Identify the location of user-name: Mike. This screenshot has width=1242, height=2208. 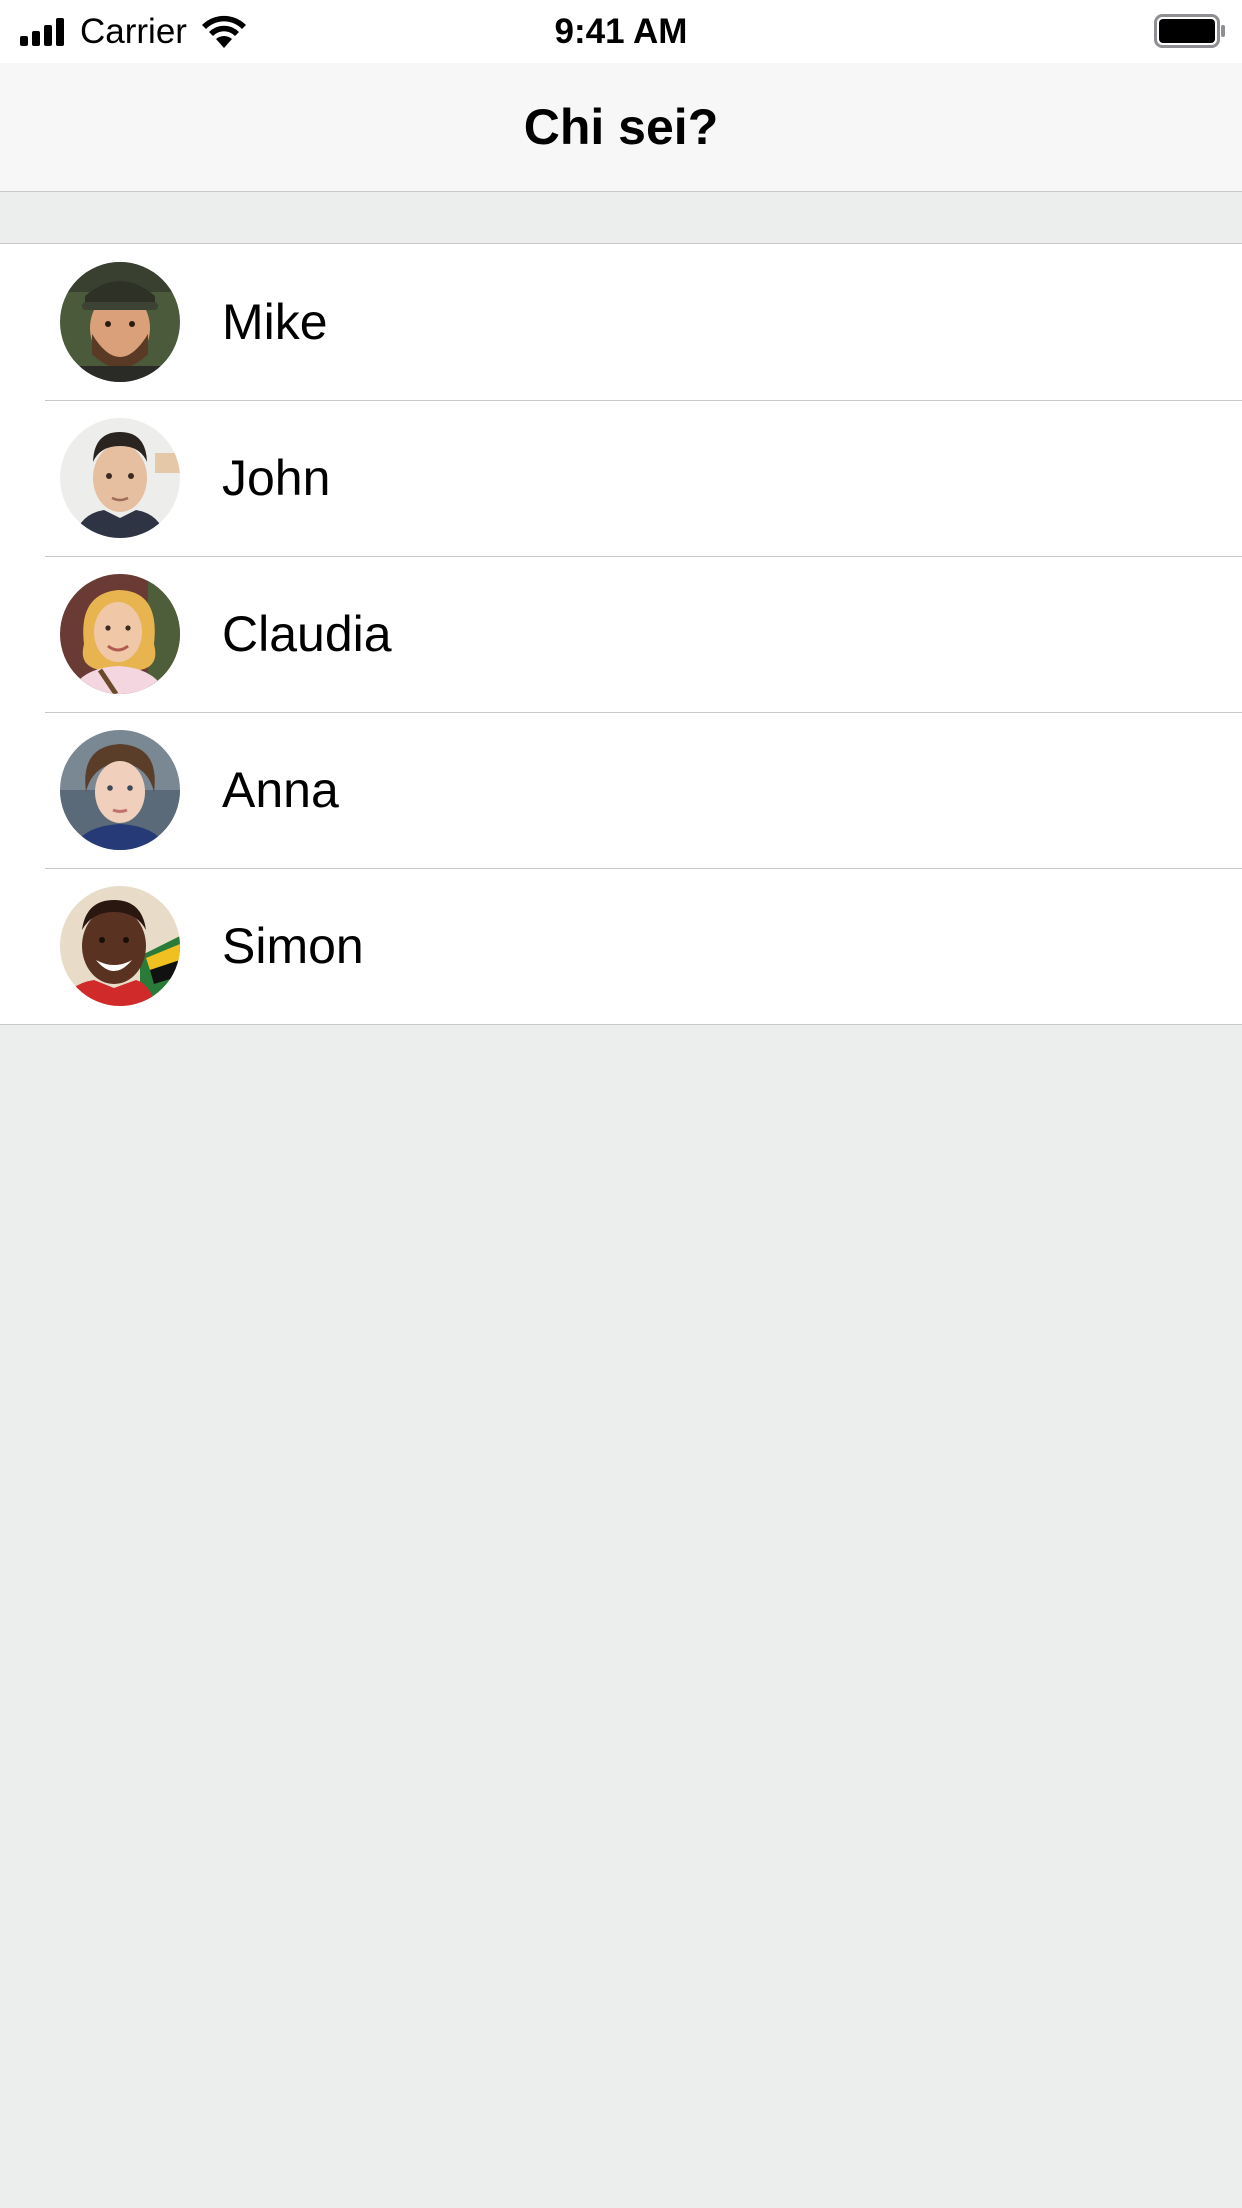
(275, 322).